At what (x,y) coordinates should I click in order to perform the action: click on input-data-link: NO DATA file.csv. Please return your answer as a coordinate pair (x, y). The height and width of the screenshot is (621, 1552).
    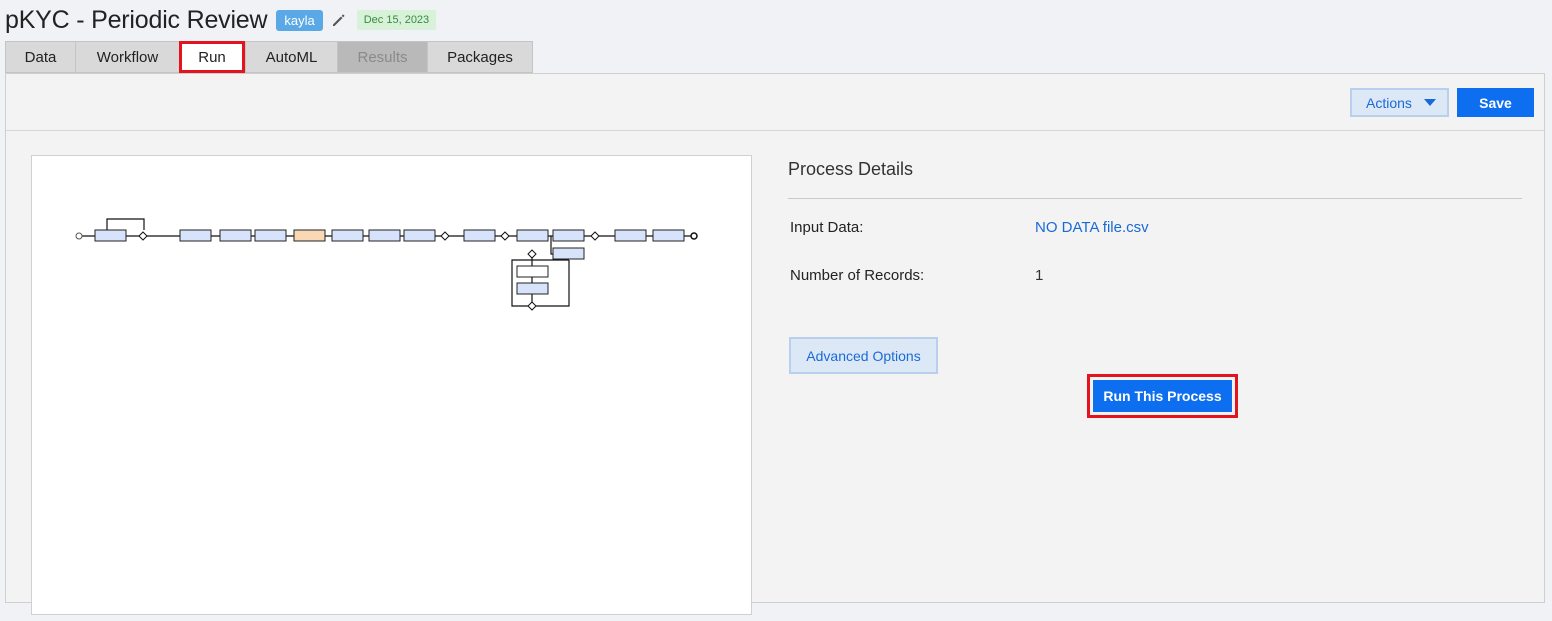
    Looking at the image, I should click on (1092, 227).